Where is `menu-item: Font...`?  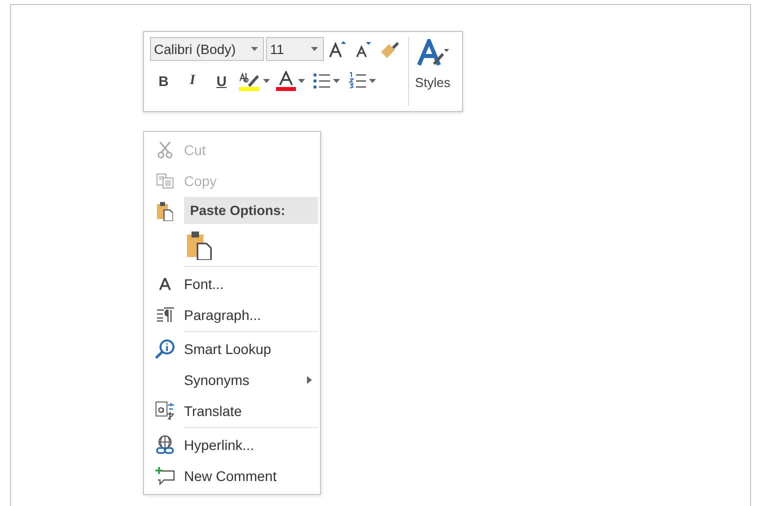
menu-item: Font... is located at coordinates (232, 283).